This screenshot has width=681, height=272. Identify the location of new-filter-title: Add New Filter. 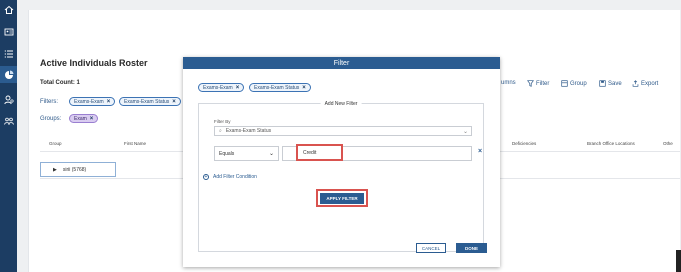
(341, 104).